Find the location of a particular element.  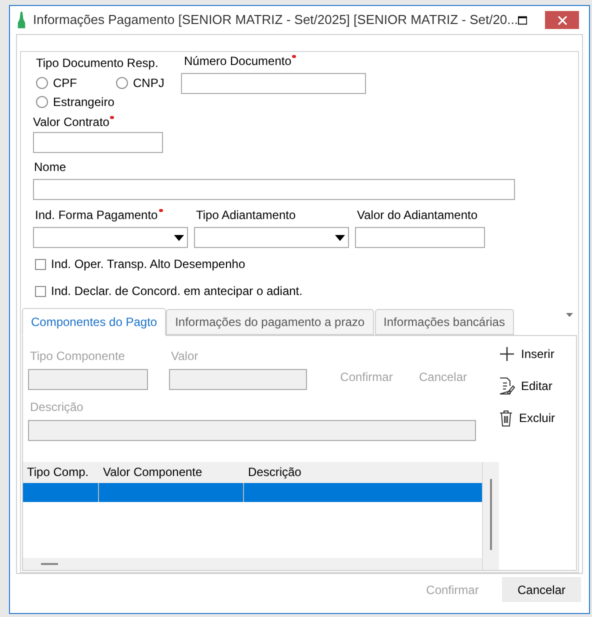

tab: Informações do pagamento a prazo is located at coordinates (270, 322).